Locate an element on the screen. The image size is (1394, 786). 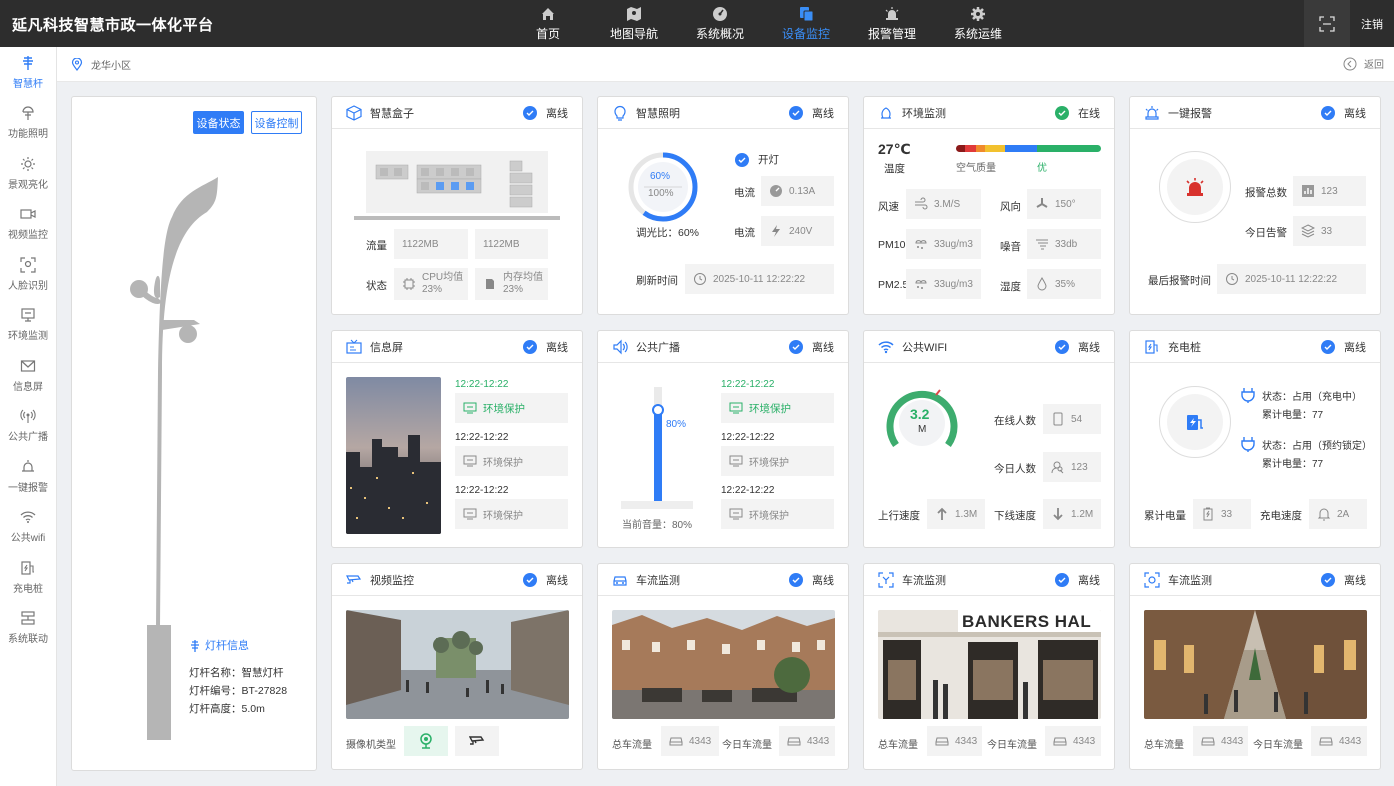
storefront-sign: BANKERS HAL is located at coordinates (1027, 621).